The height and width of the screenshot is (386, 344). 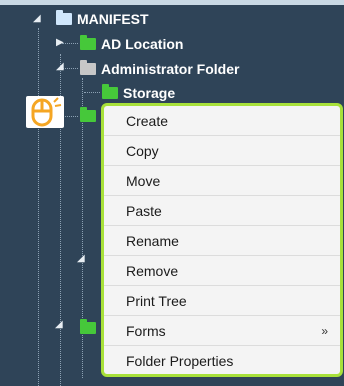 I want to click on menu-item-rename: Rename, so click(x=222, y=241).